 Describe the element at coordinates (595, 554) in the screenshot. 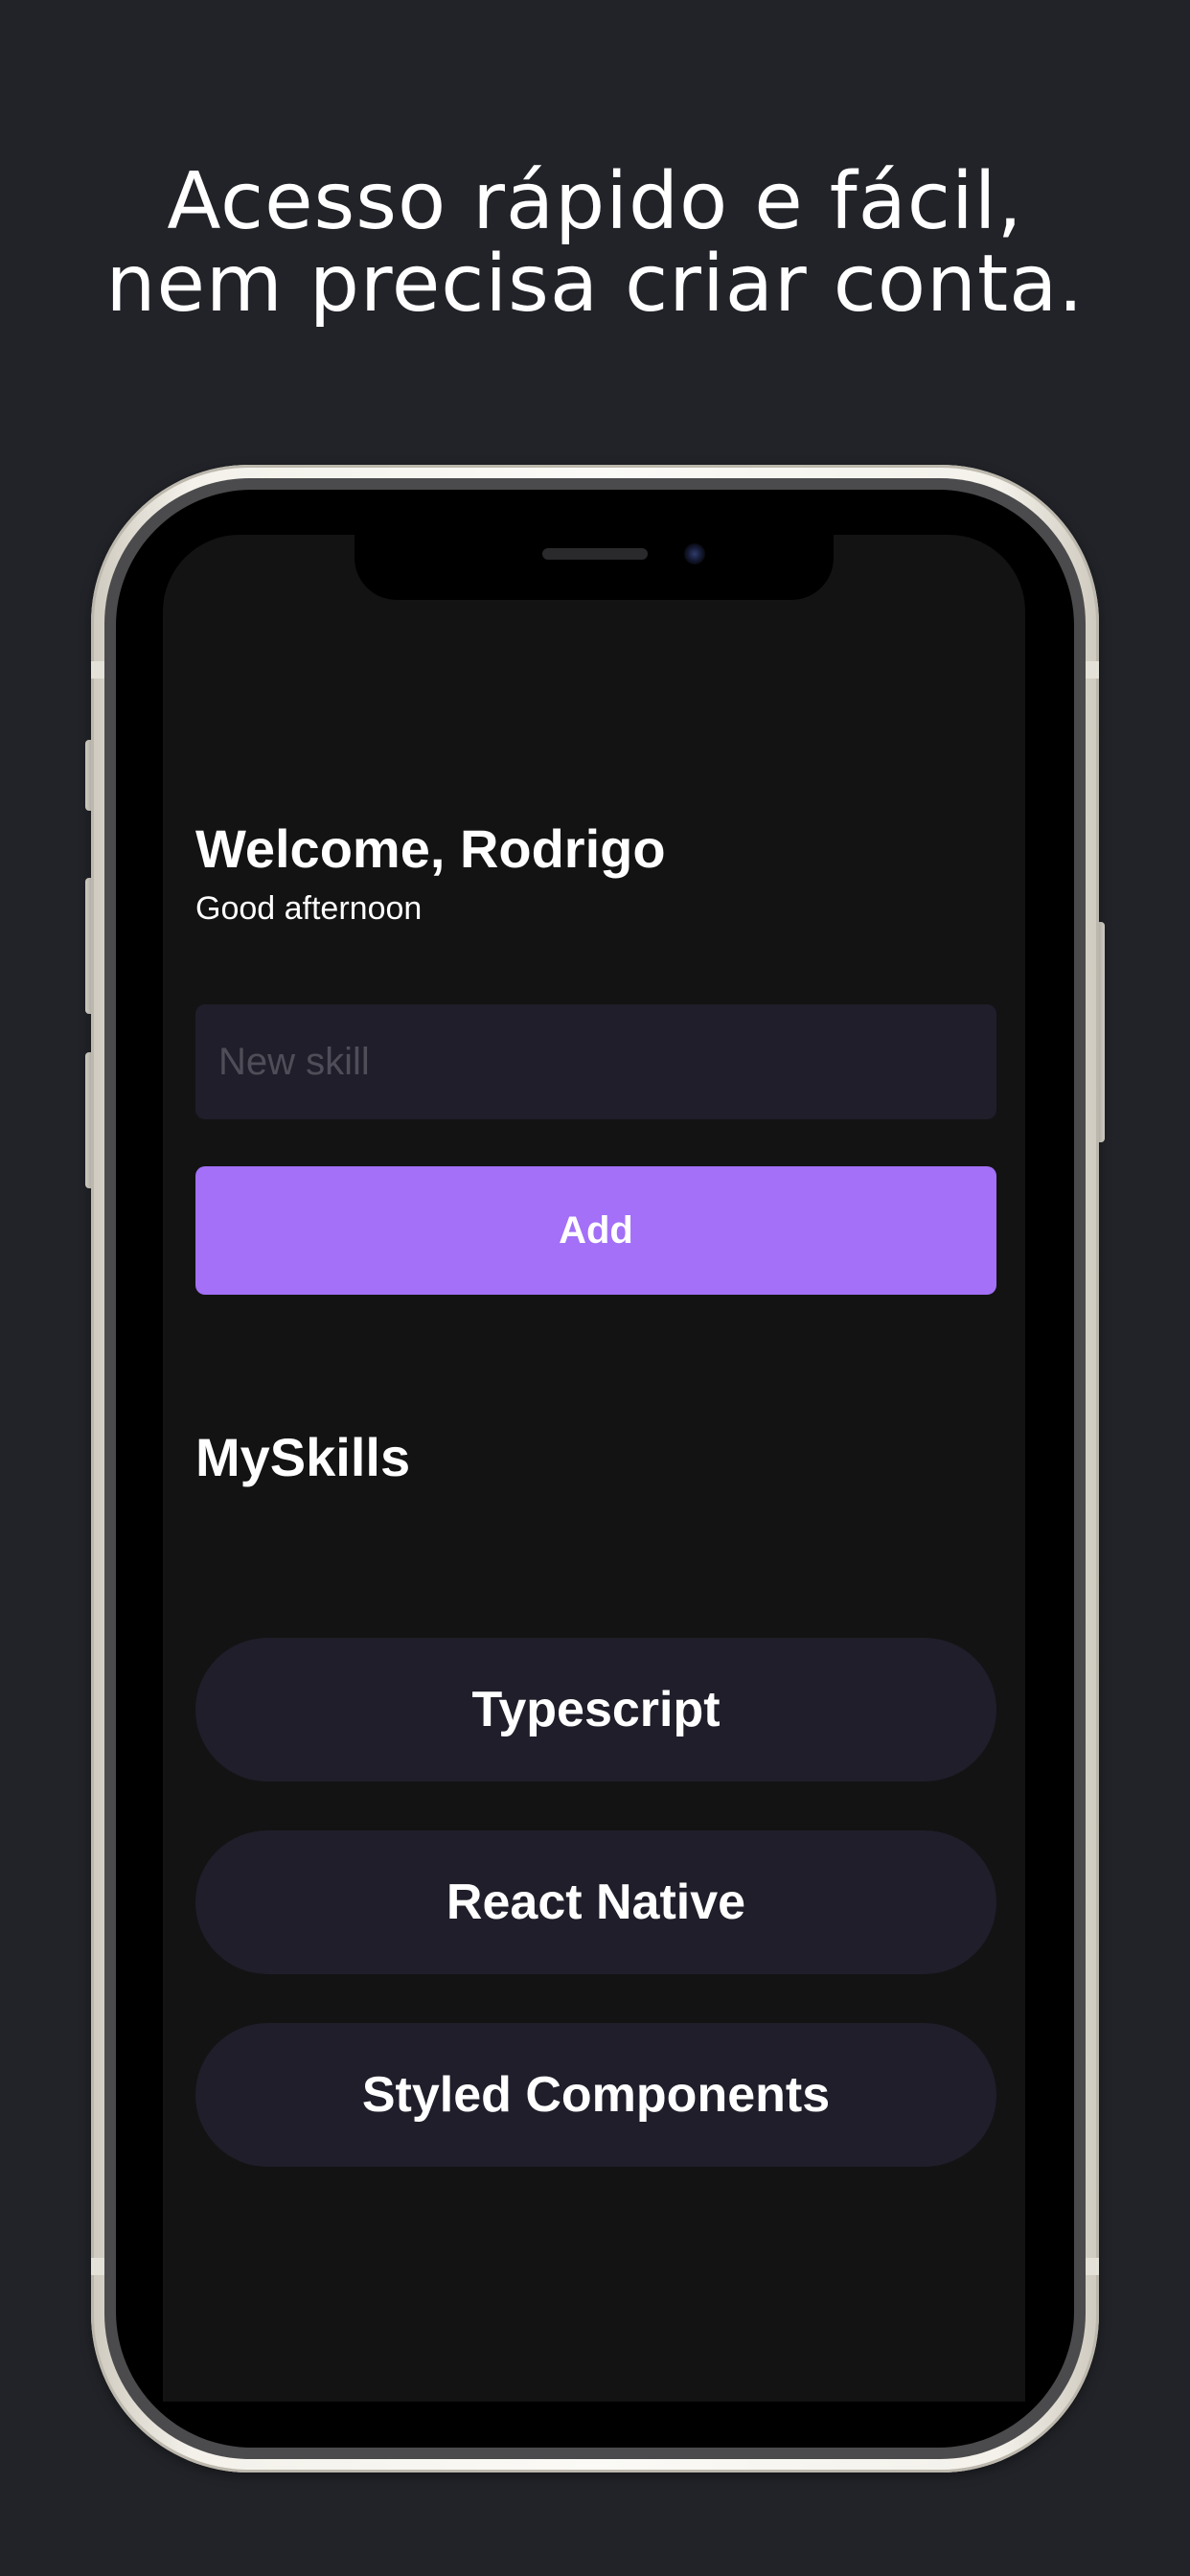

I see `earpiece-speaker` at that location.